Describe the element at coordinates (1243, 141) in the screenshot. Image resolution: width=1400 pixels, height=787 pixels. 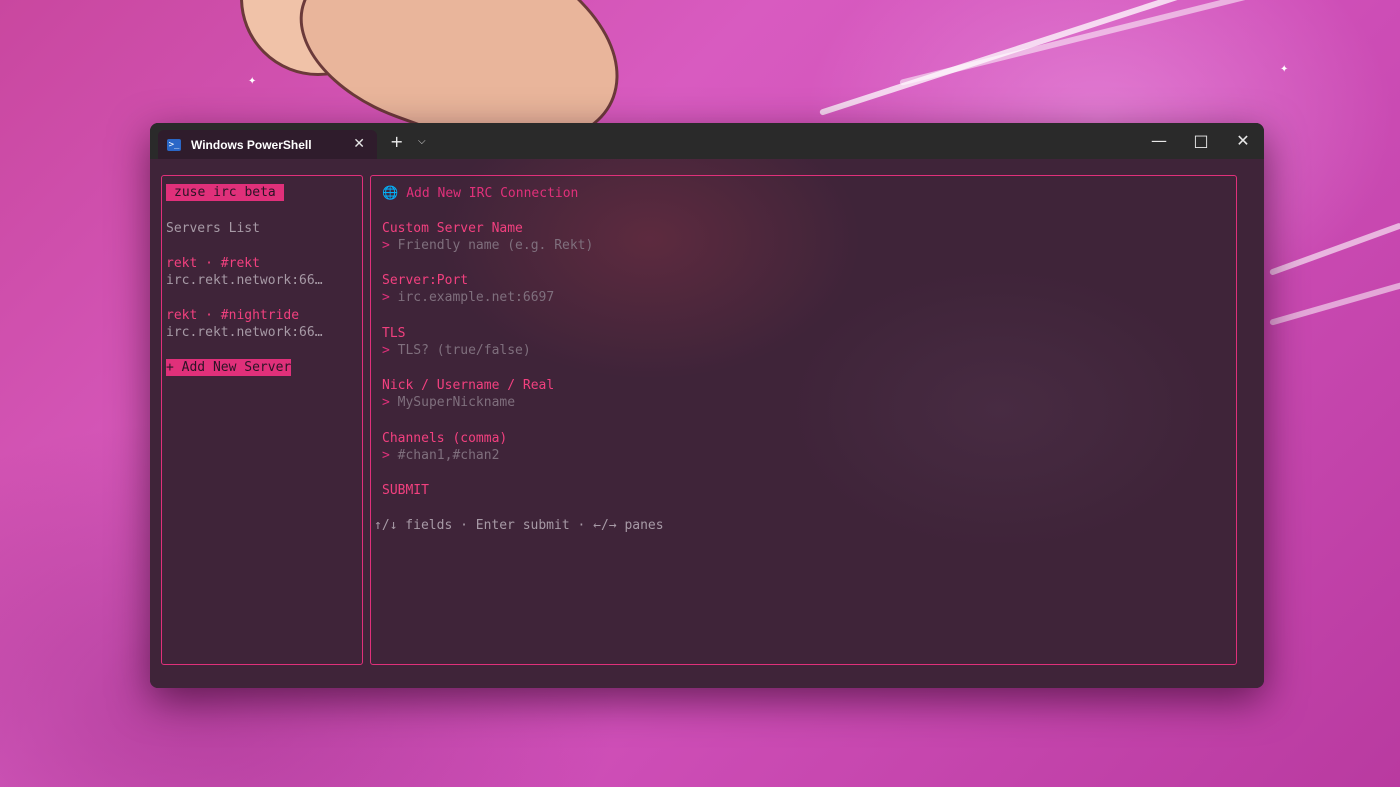
I see `close-icon: ✕` at that location.